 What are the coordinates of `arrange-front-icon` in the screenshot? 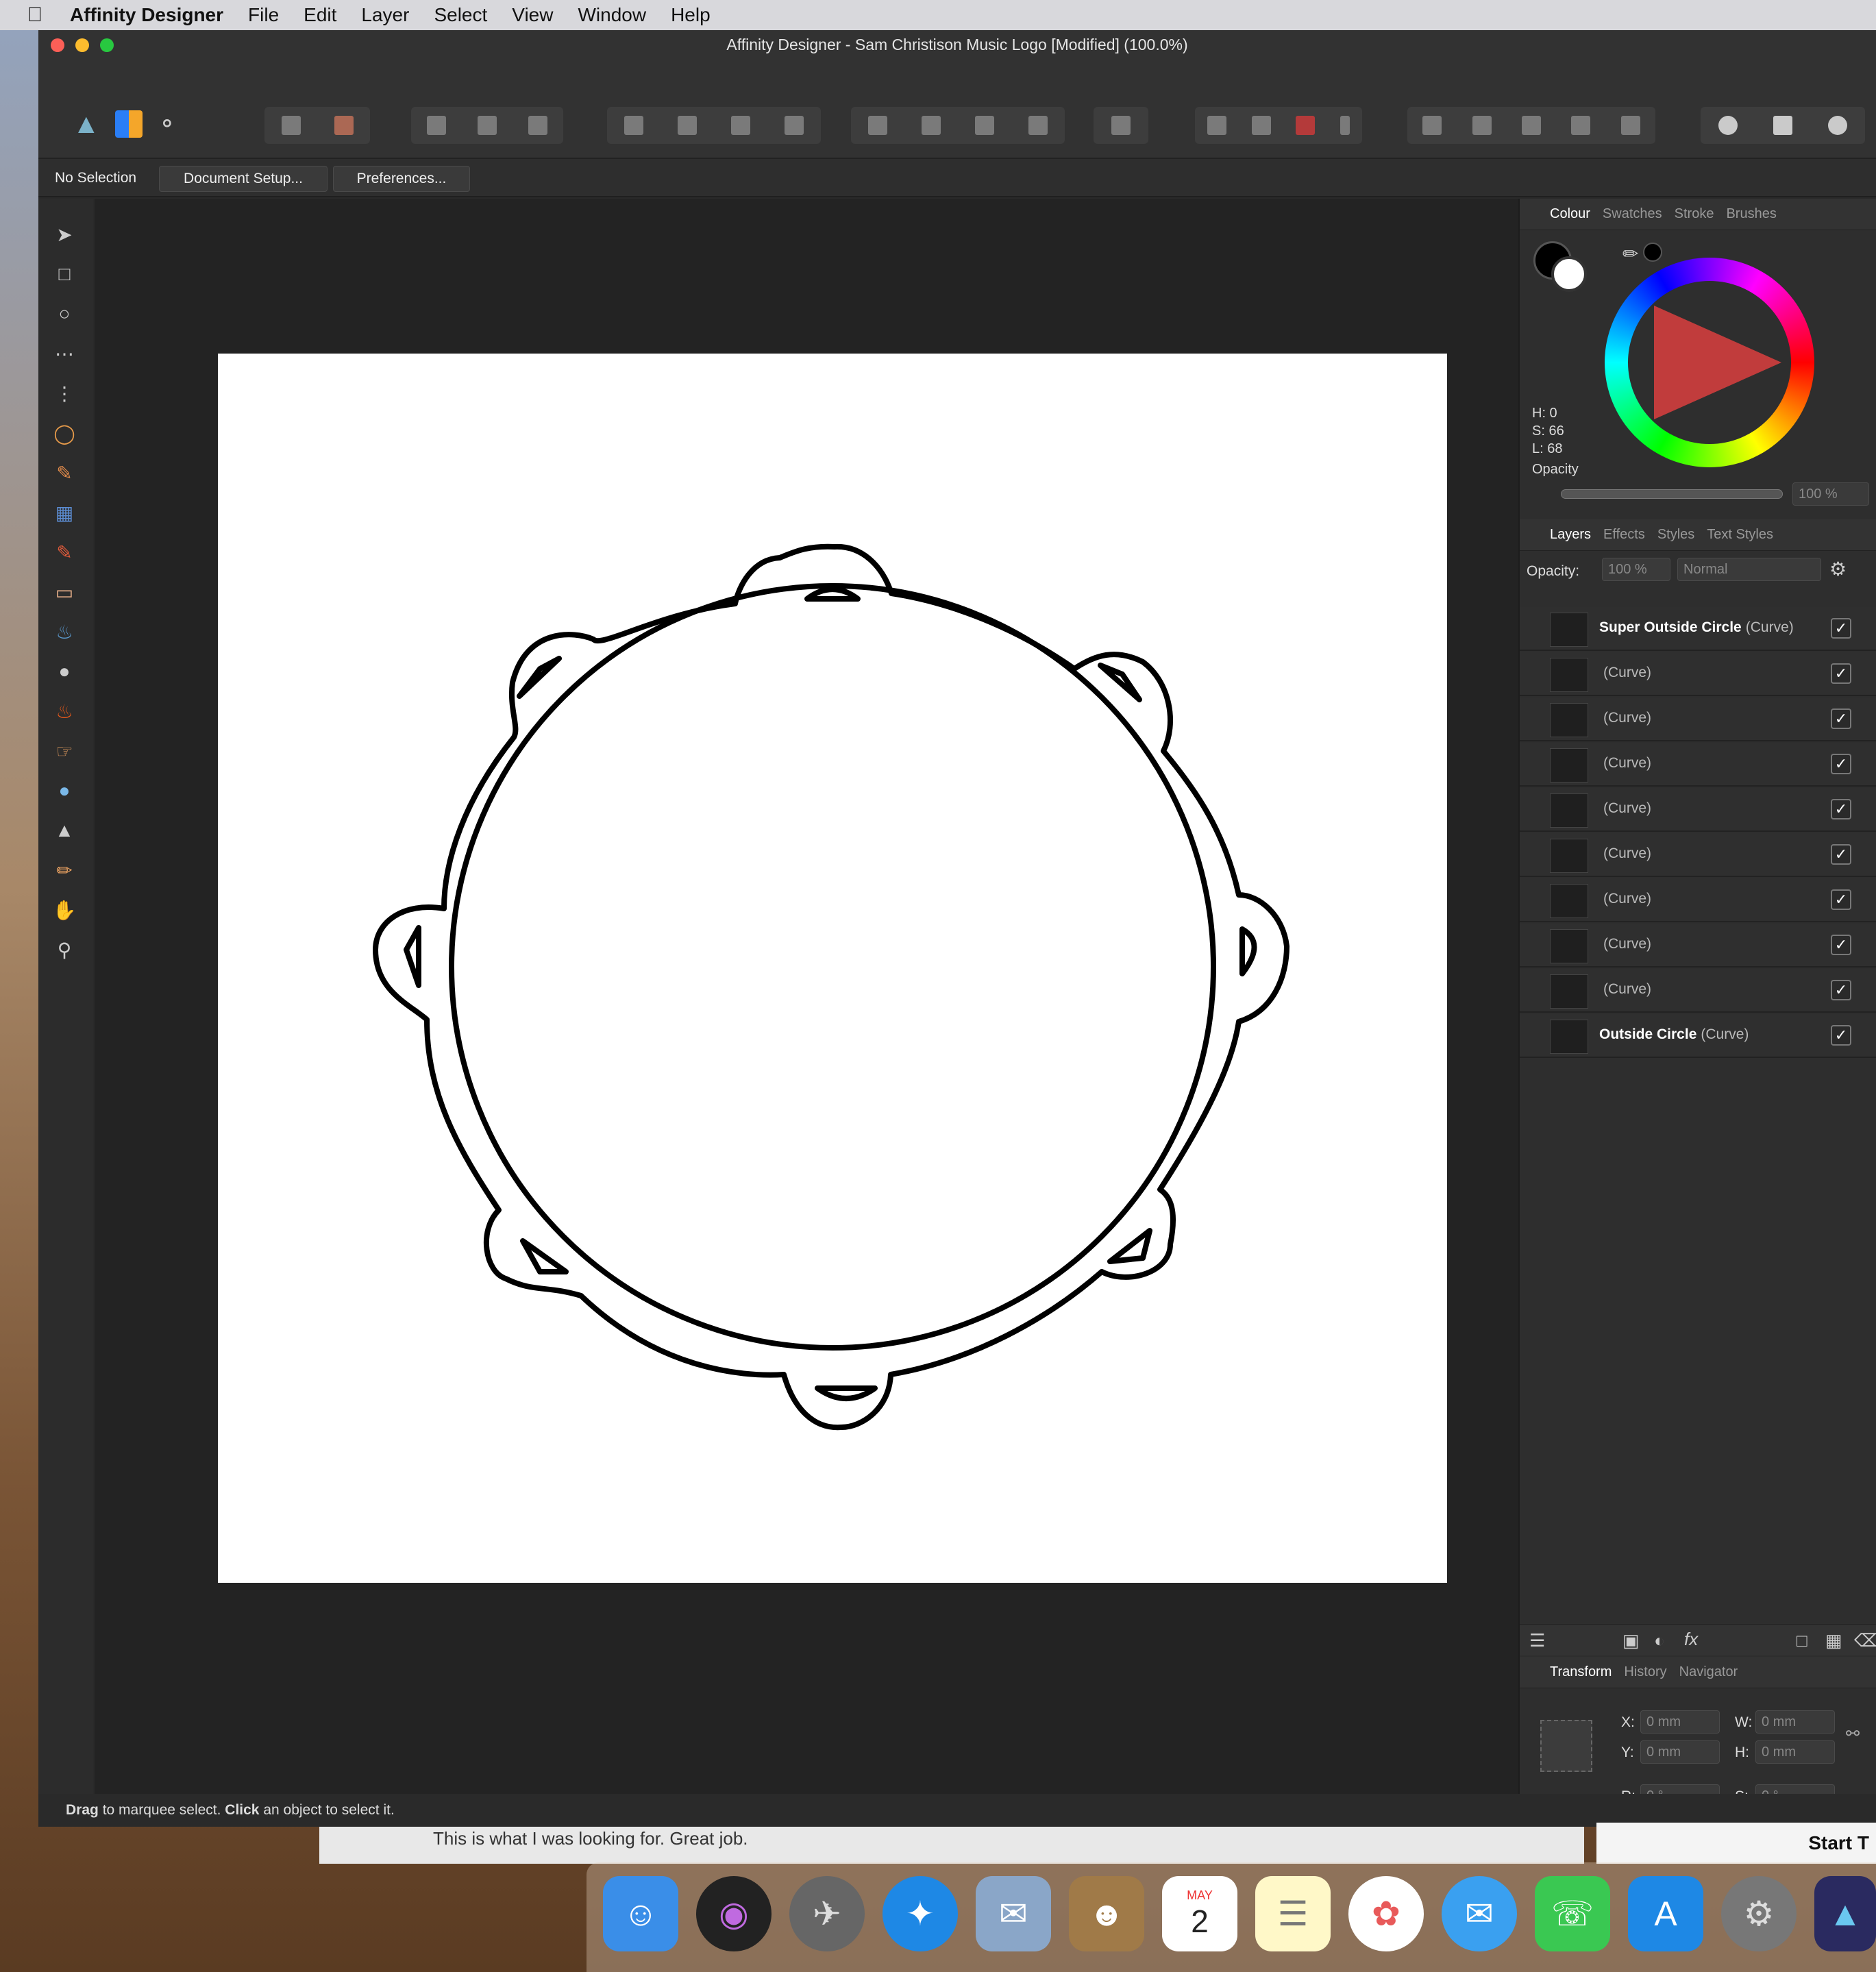 It's located at (794, 125).